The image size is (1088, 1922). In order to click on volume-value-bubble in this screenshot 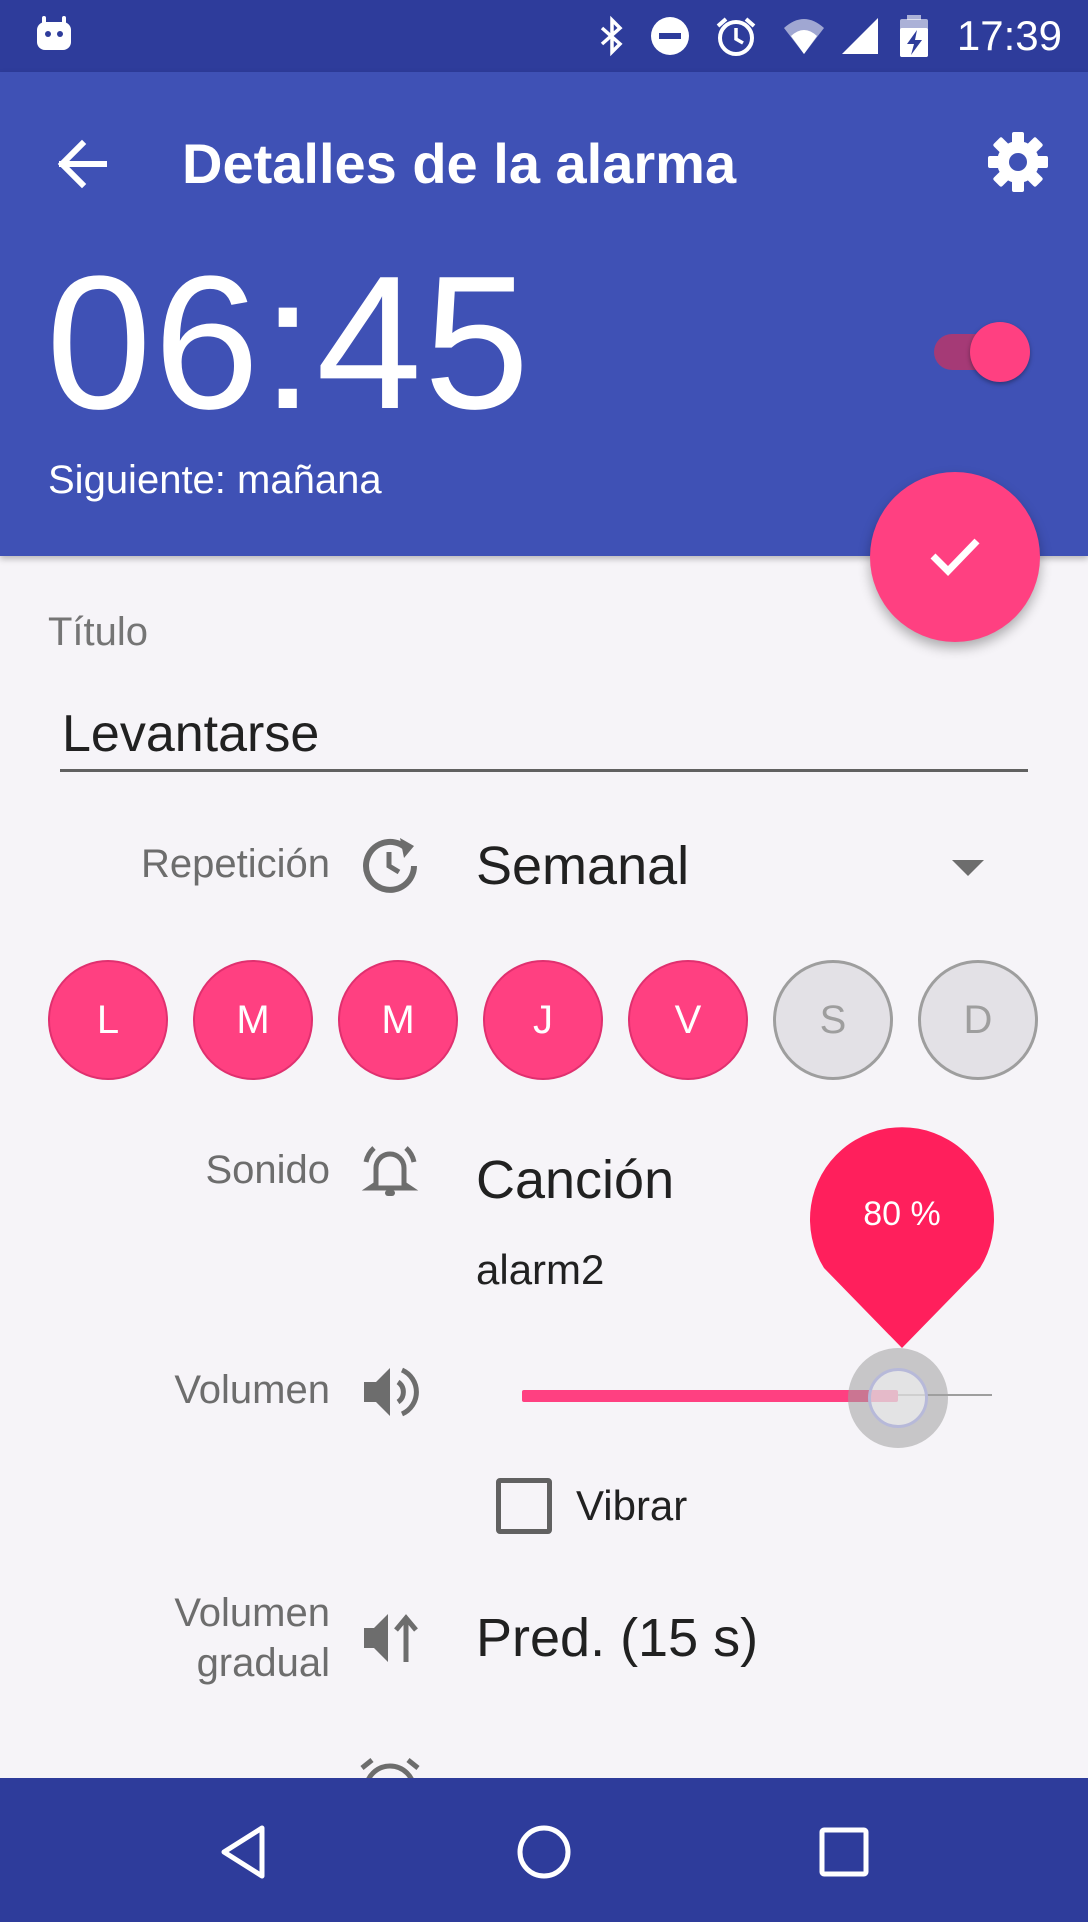, I will do `click(902, 1237)`.